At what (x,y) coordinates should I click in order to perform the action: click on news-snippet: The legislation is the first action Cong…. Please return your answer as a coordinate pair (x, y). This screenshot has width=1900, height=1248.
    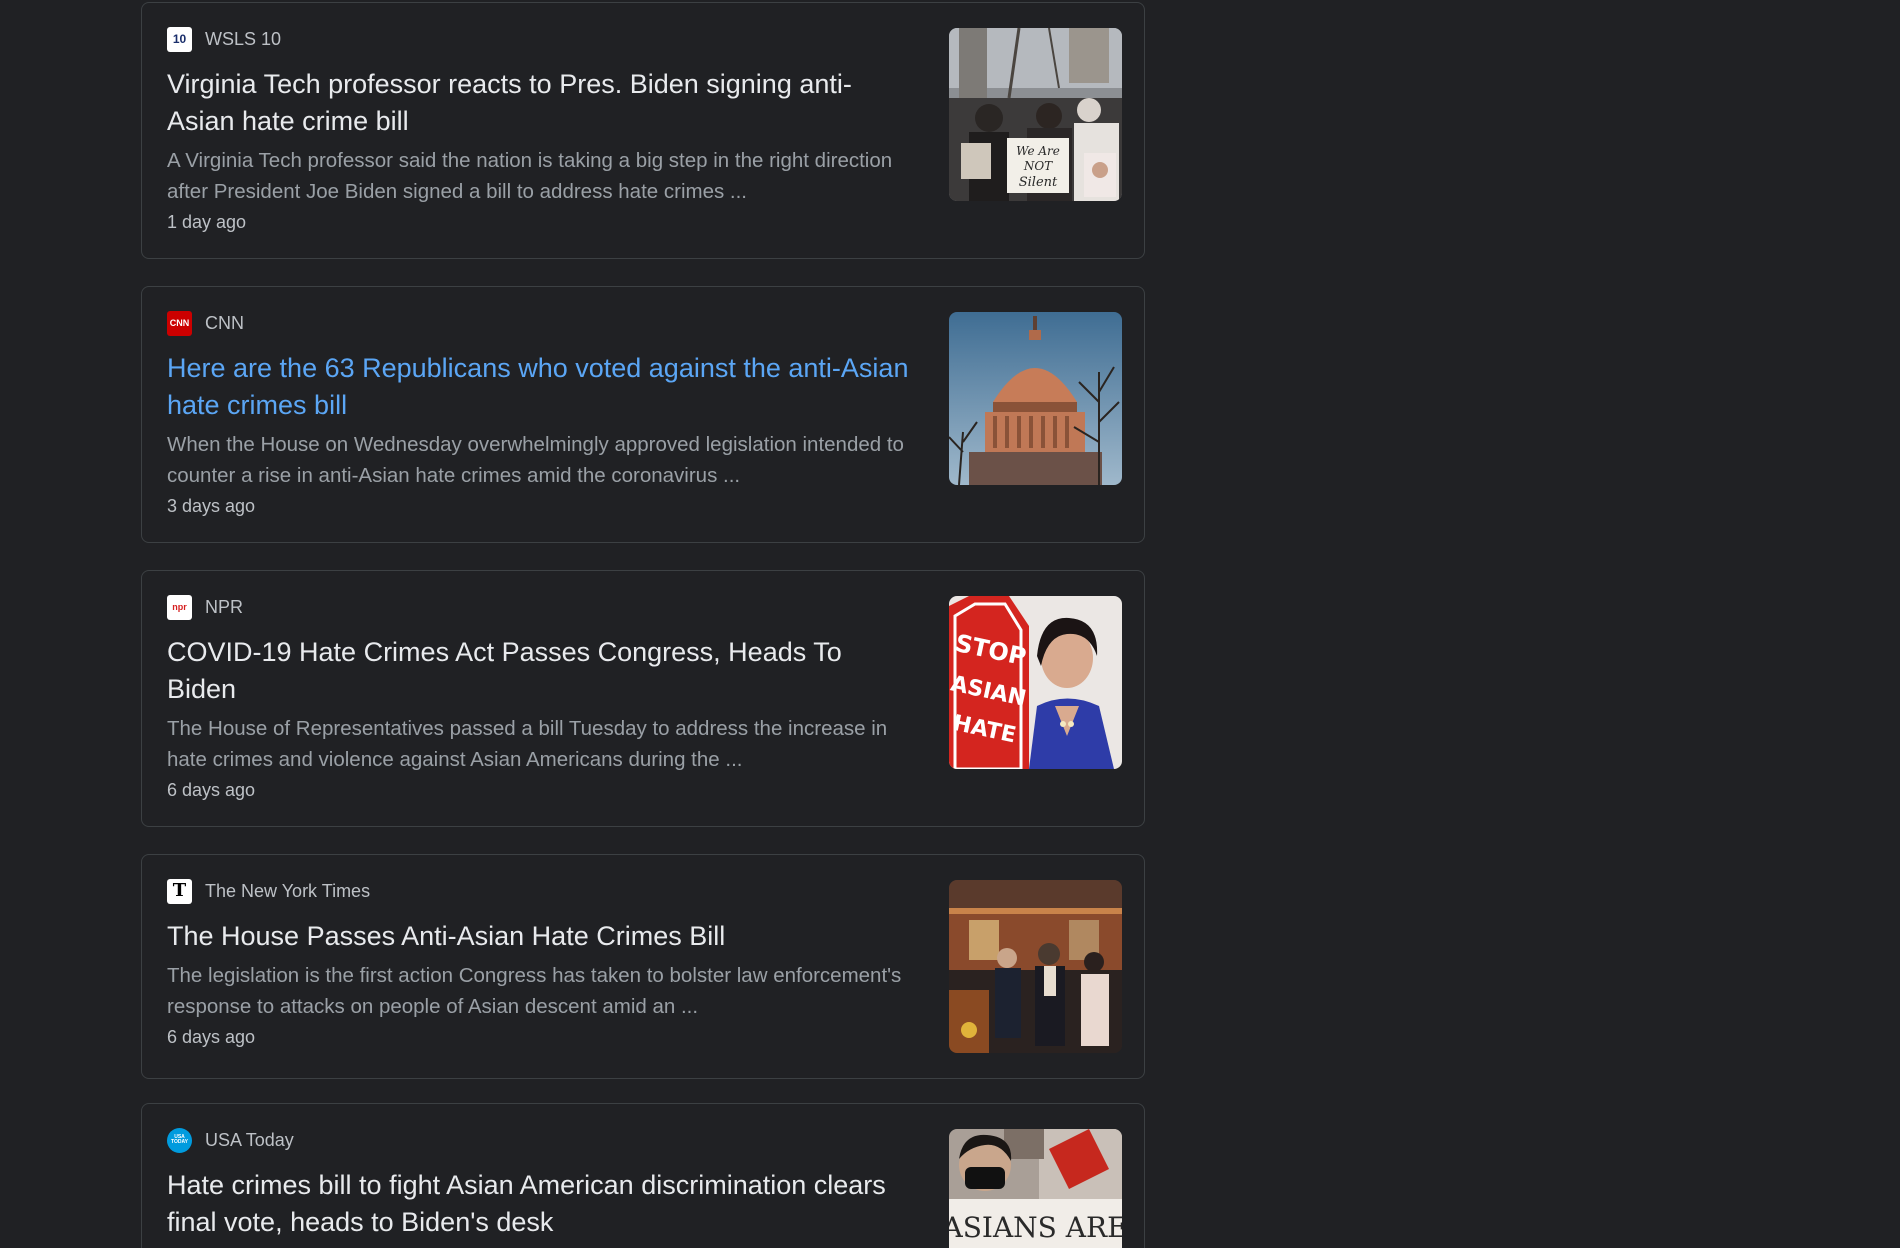
    Looking at the image, I should click on (534, 991).